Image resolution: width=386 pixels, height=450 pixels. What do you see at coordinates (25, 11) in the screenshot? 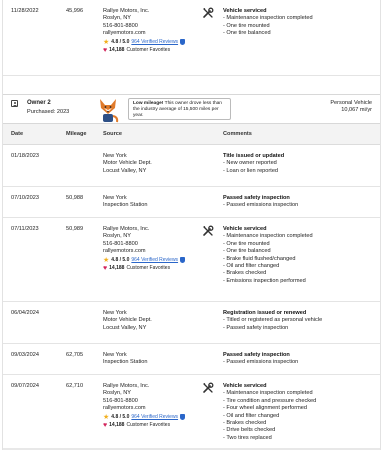
I see `record-date: 11/28/2022` at bounding box center [25, 11].